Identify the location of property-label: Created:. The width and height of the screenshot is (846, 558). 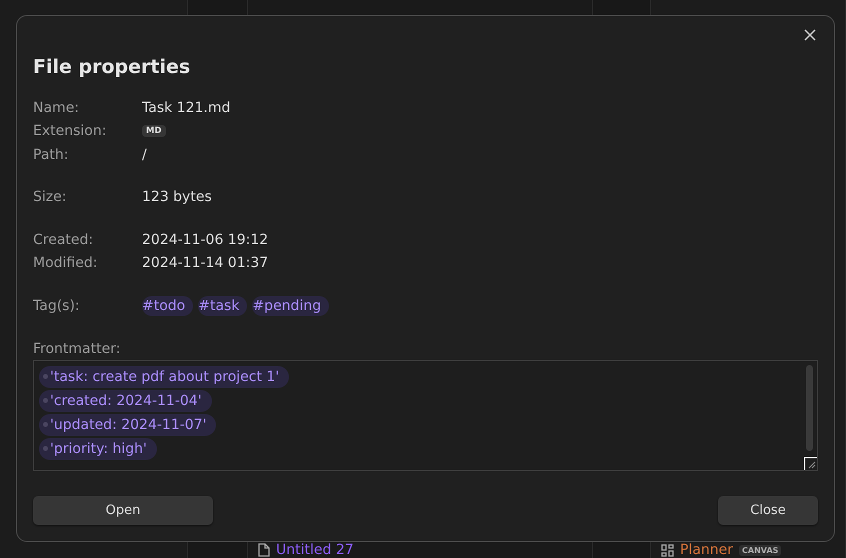
(63, 240).